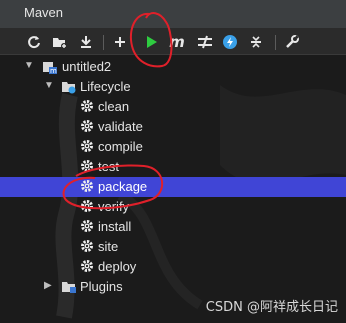  What do you see at coordinates (105, 86) in the screenshot?
I see `lifecycle-label: Lifecycle` at bounding box center [105, 86].